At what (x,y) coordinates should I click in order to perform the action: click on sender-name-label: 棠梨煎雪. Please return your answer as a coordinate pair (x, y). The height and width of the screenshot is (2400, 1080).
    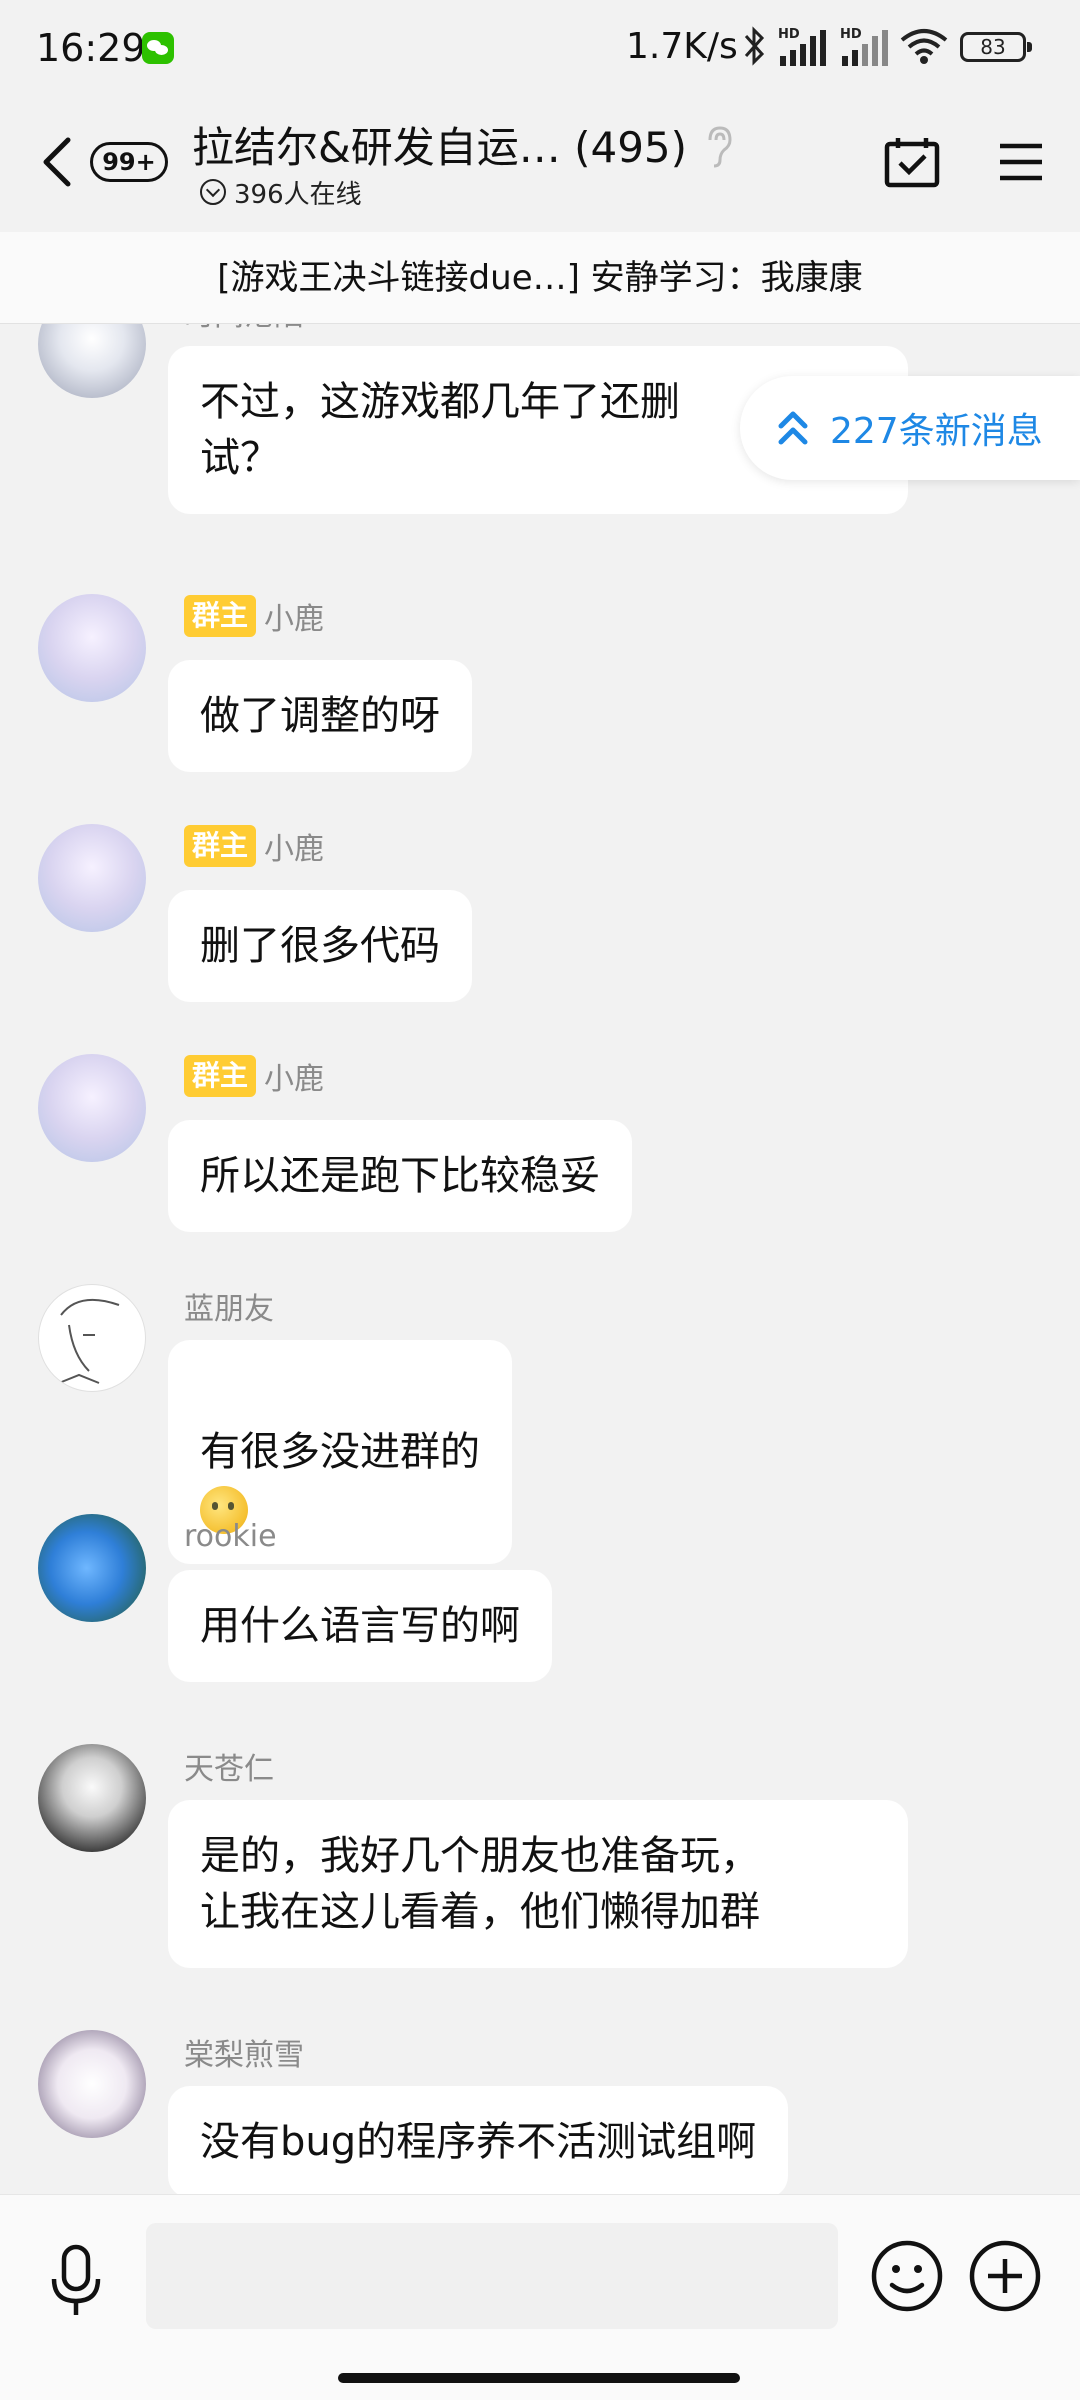
    Looking at the image, I should click on (244, 2055).